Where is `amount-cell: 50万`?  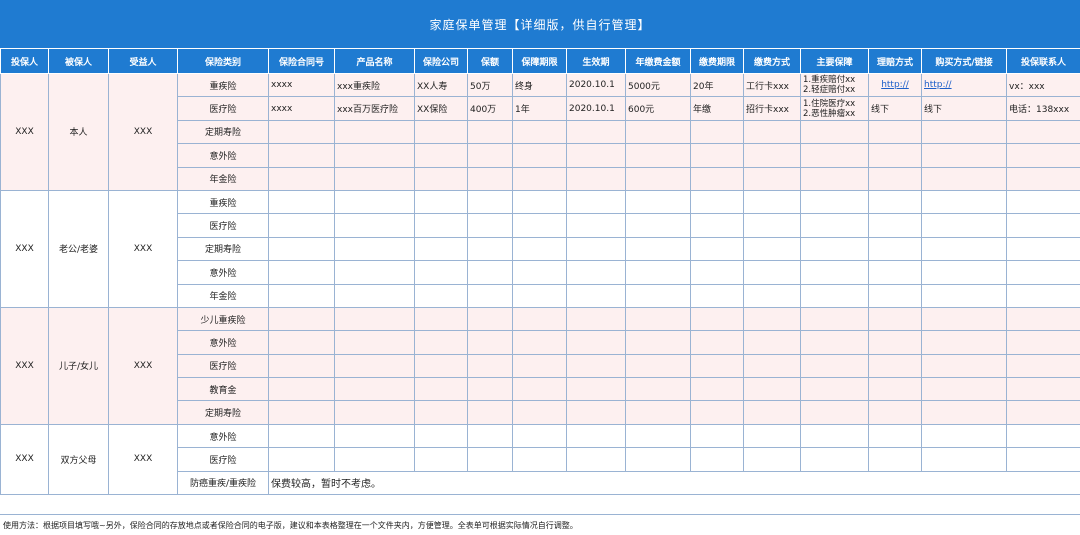
amount-cell: 50万 is located at coordinates (490, 85).